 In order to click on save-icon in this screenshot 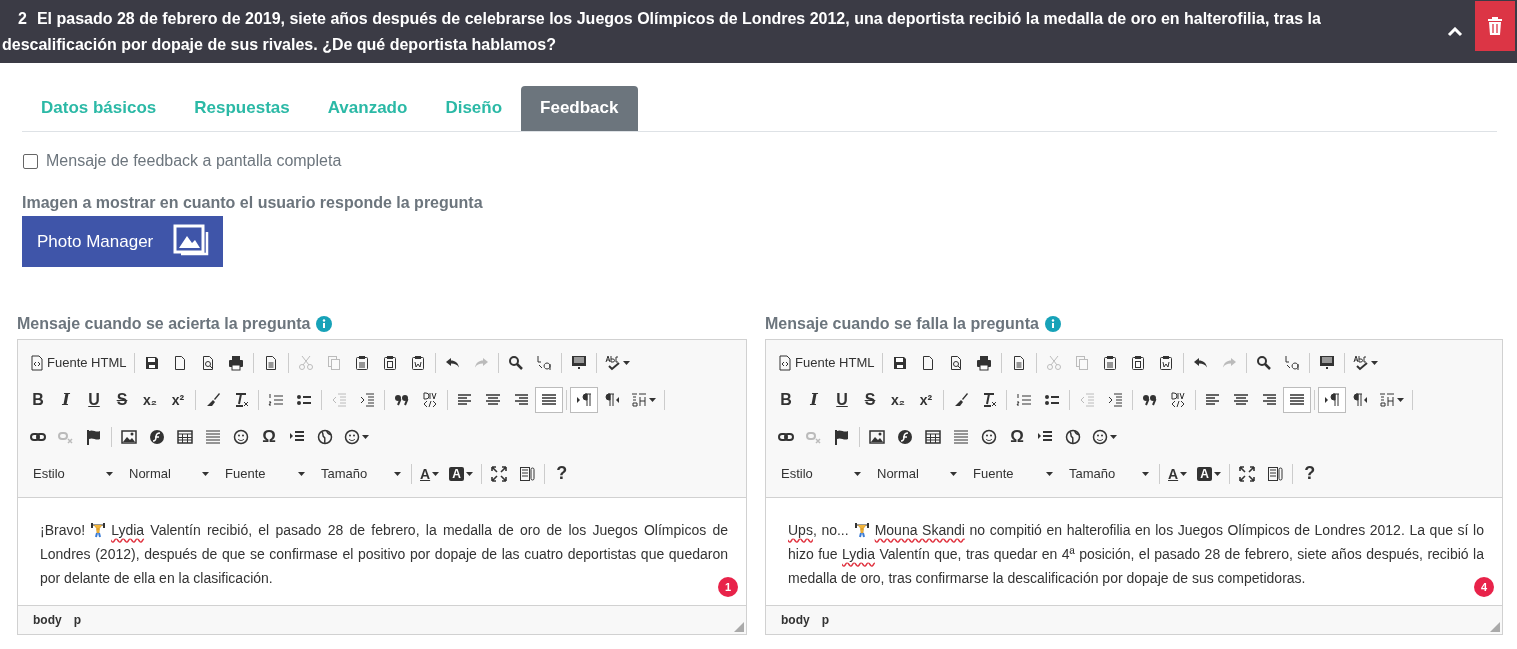, I will do `click(152, 362)`.